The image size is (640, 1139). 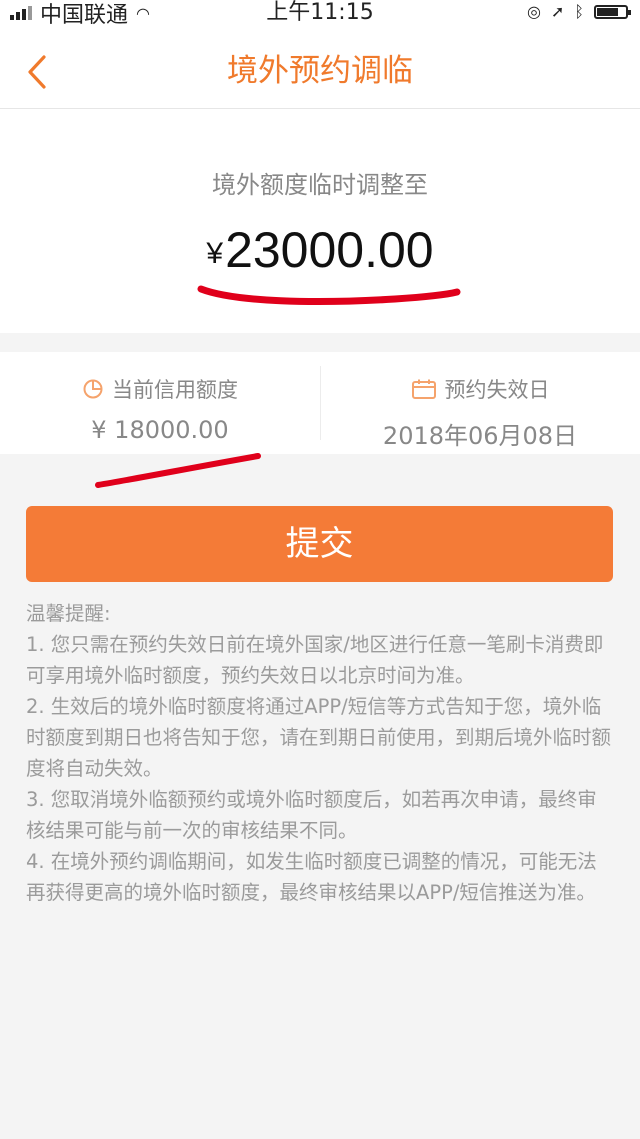 What do you see at coordinates (160, 430) in the screenshot?
I see `current-limit-value: ¥ 18000.00` at bounding box center [160, 430].